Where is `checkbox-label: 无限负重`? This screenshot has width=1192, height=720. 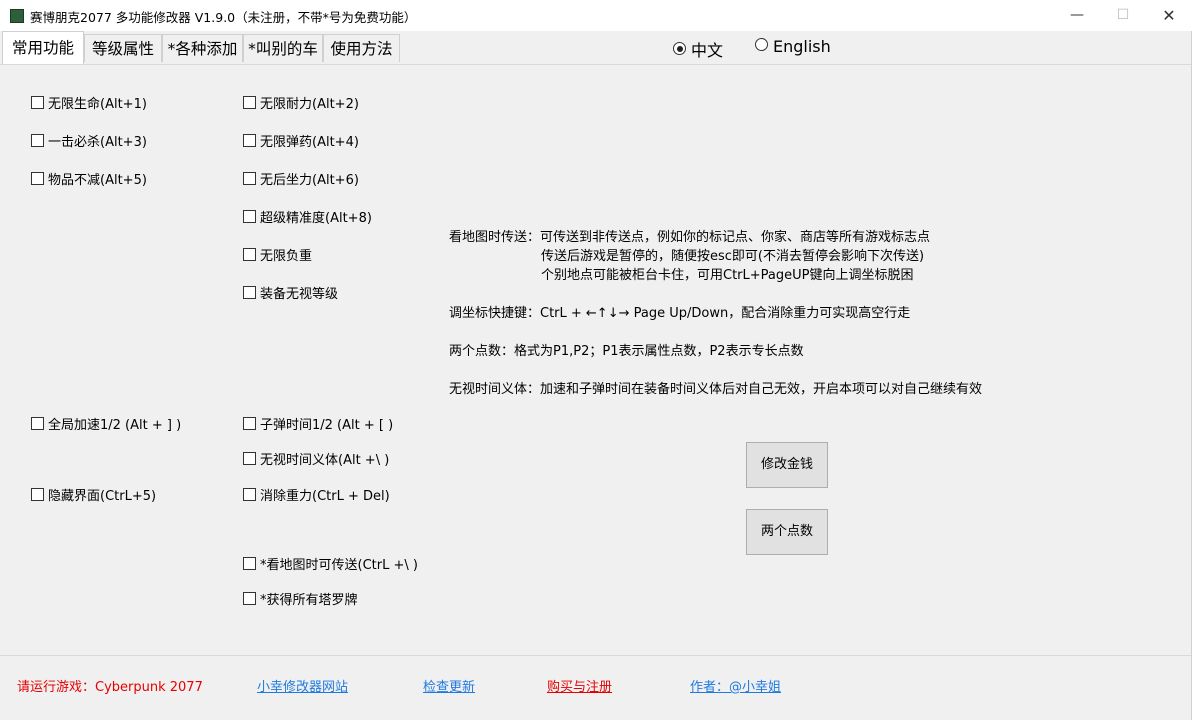
checkbox-label: 无限负重 is located at coordinates (286, 256).